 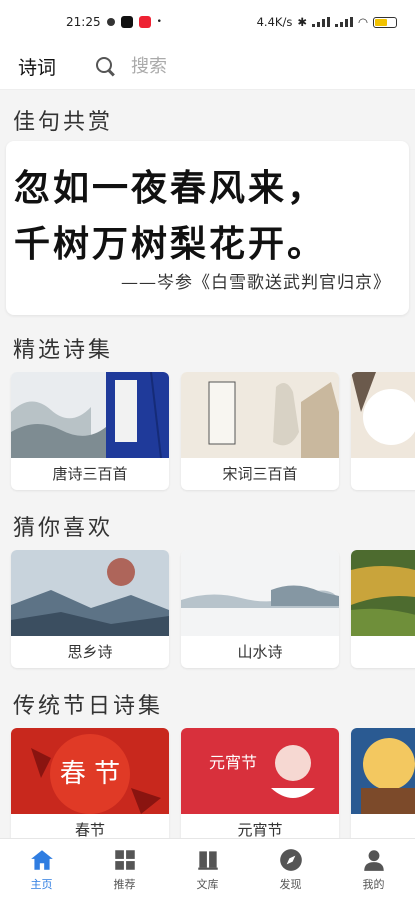 I want to click on nav-label-mine: 我的, so click(x=373, y=884).